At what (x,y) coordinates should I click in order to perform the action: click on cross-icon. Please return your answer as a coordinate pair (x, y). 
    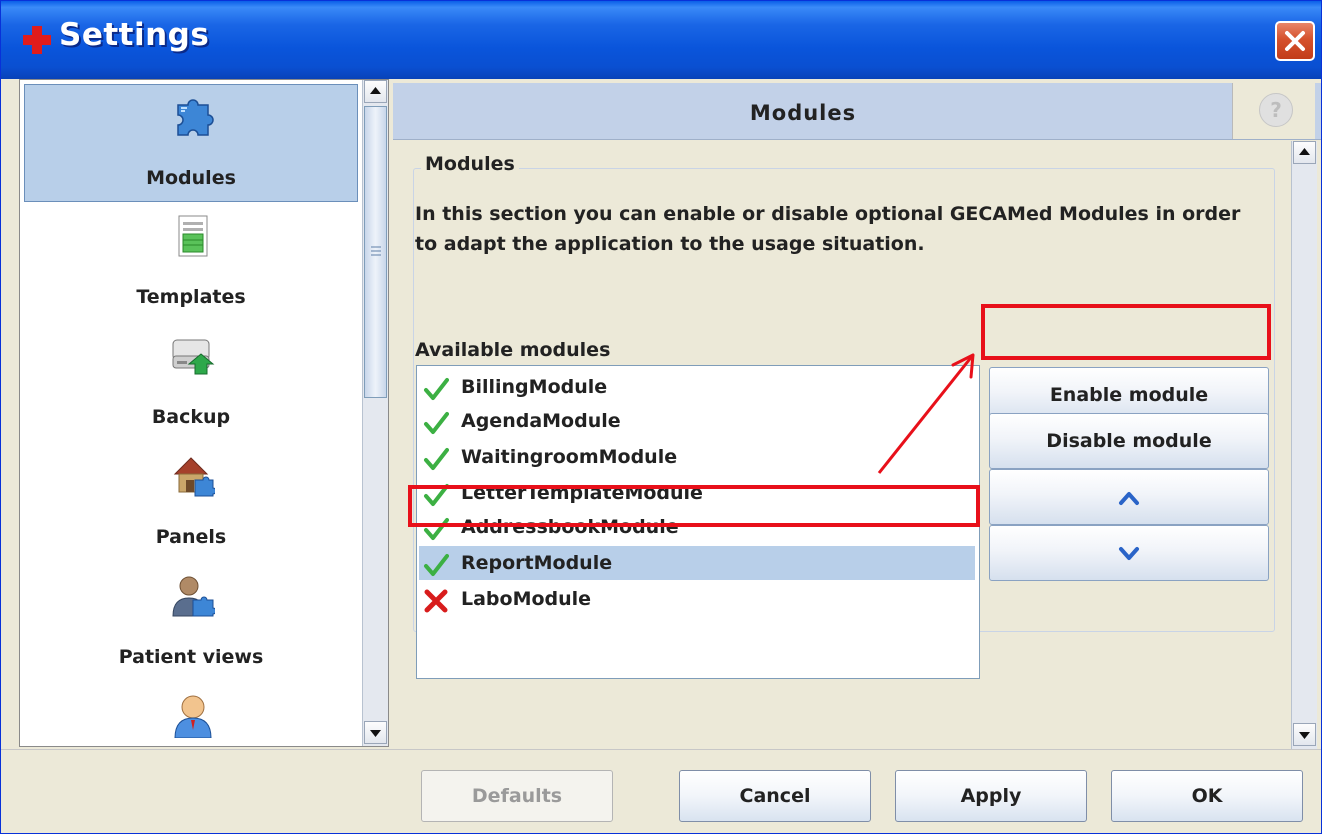
    Looking at the image, I should click on (436, 601).